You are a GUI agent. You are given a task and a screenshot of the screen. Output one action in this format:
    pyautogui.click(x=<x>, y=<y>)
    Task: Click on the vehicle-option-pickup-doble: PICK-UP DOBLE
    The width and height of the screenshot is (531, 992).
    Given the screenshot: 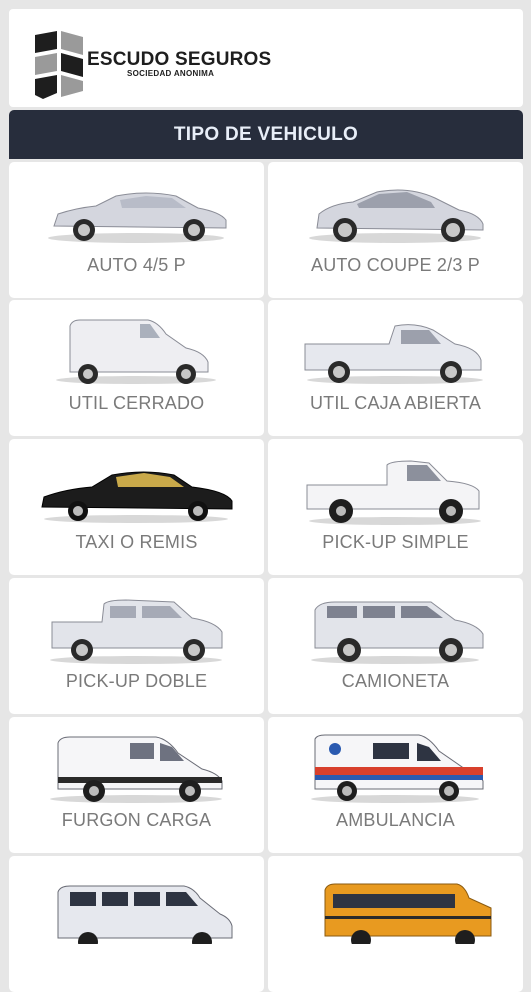 What is the action you would take?
    pyautogui.click(x=136, y=646)
    